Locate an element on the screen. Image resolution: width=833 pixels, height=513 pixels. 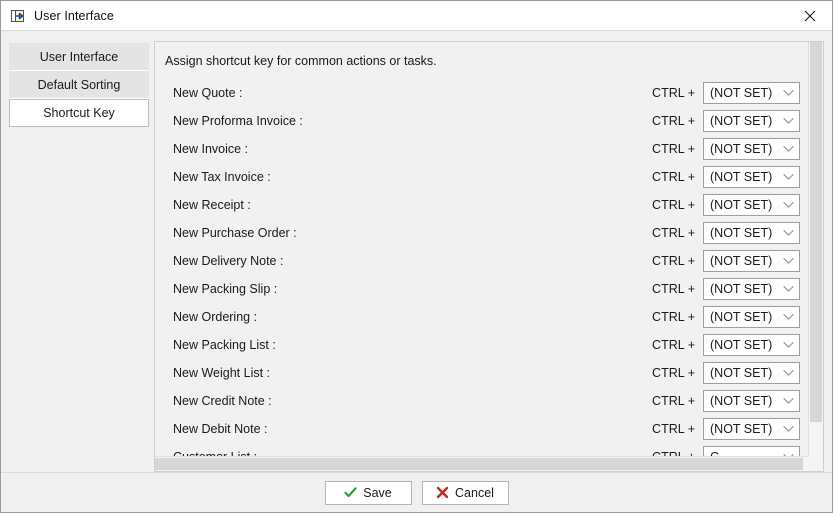
sidebar-item-shortcut-key: Shortcut Key is located at coordinates (79, 113).